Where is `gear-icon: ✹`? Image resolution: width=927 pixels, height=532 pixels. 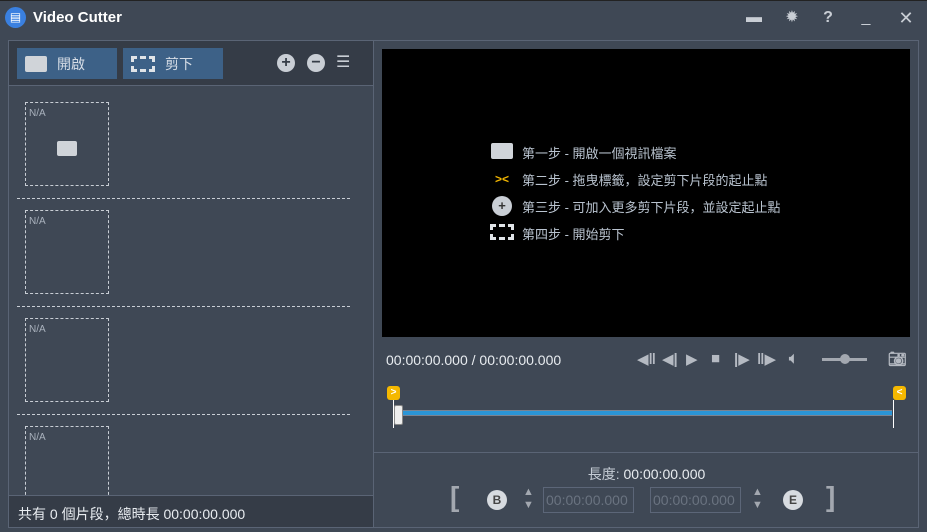
gear-icon: ✹ is located at coordinates (792, 18).